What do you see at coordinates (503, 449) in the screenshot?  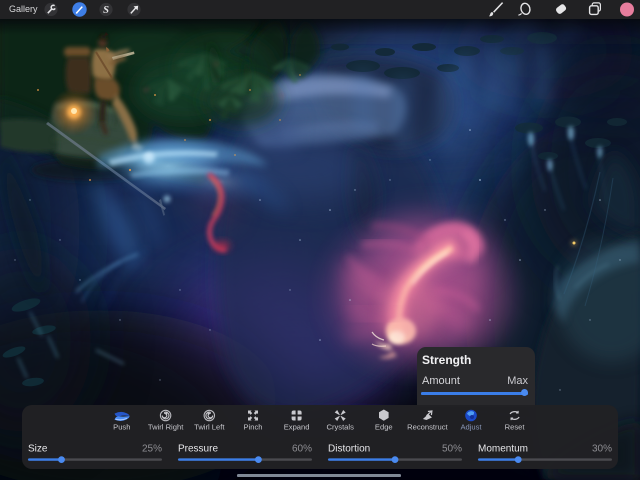 I see `svg-text: Momentum` at bounding box center [503, 449].